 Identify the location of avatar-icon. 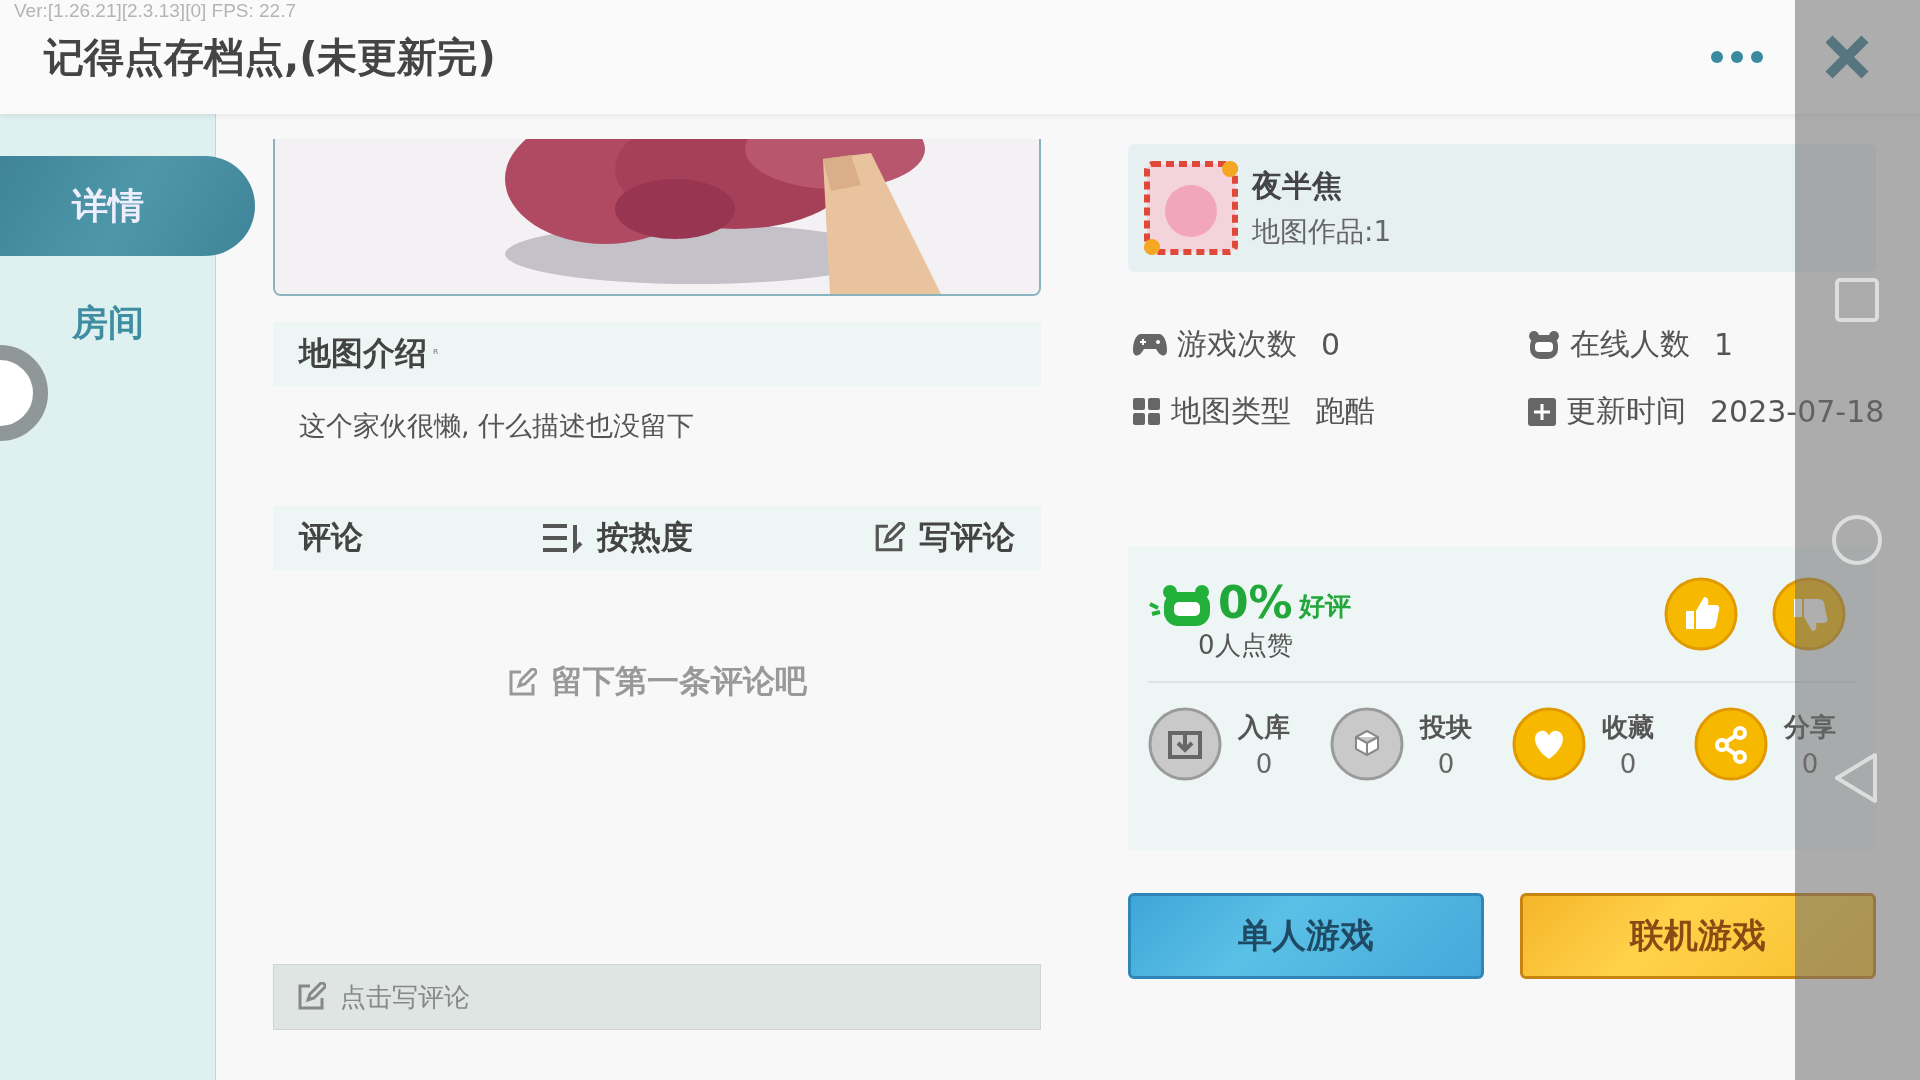
(1191, 208).